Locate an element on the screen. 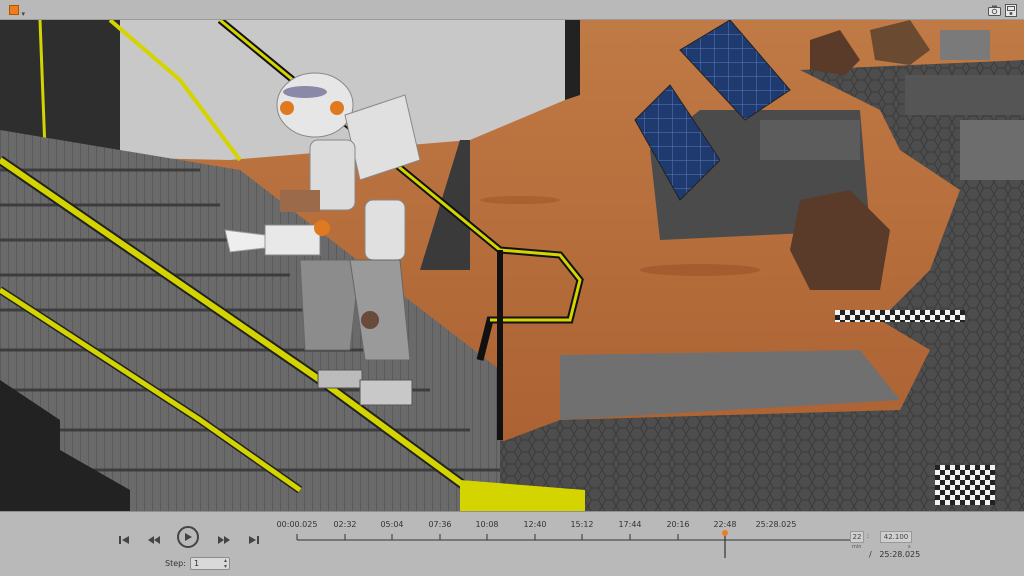 The width and height of the screenshot is (1024, 576). view-angle-icon is located at coordinates (14, 10).